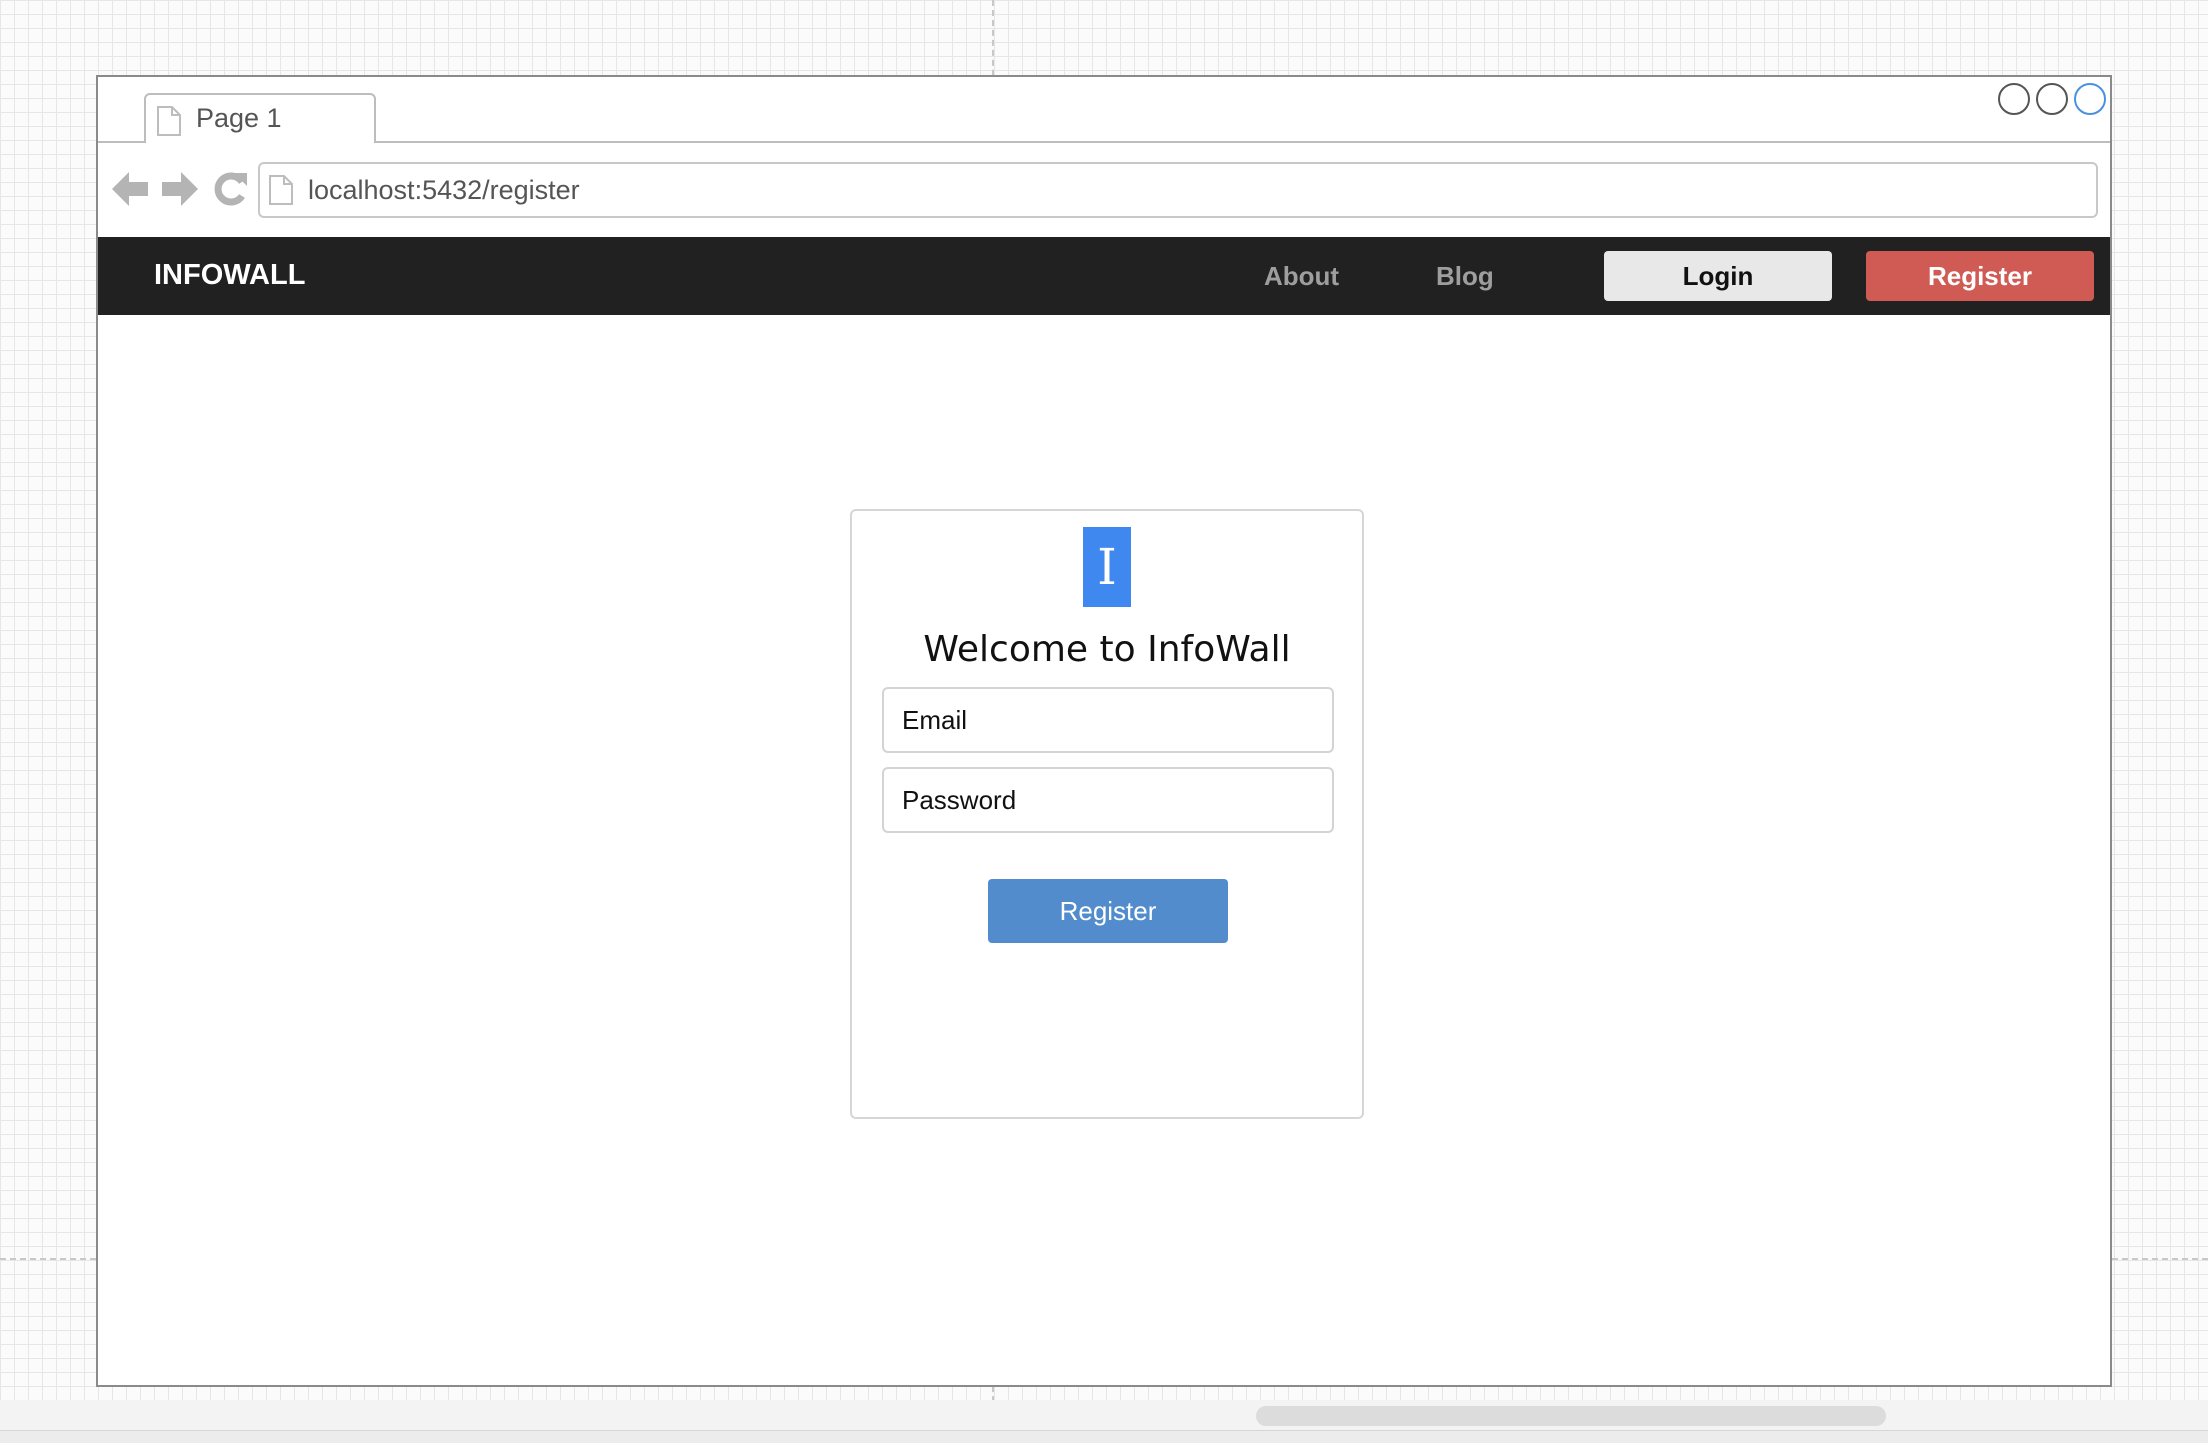  I want to click on file-icon, so click(169, 123).